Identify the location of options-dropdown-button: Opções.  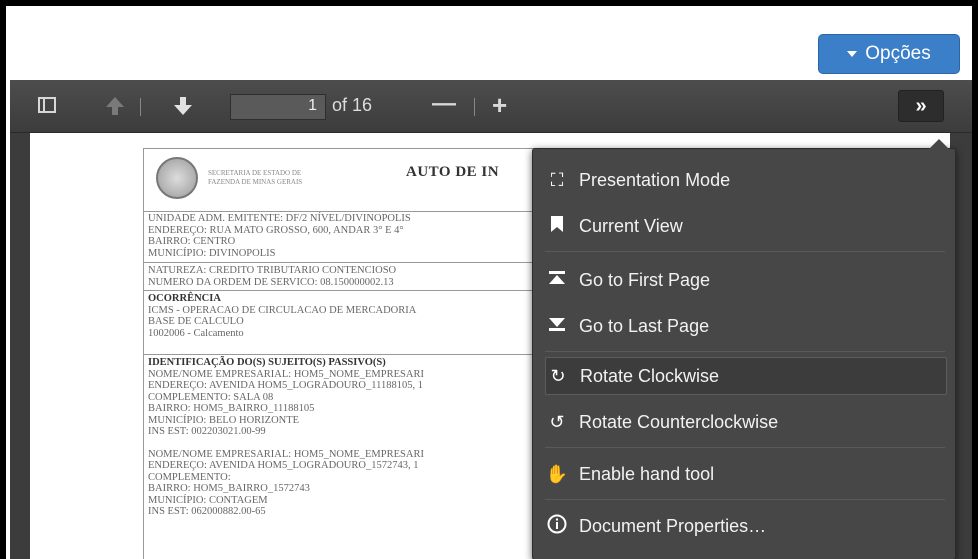
(889, 54).